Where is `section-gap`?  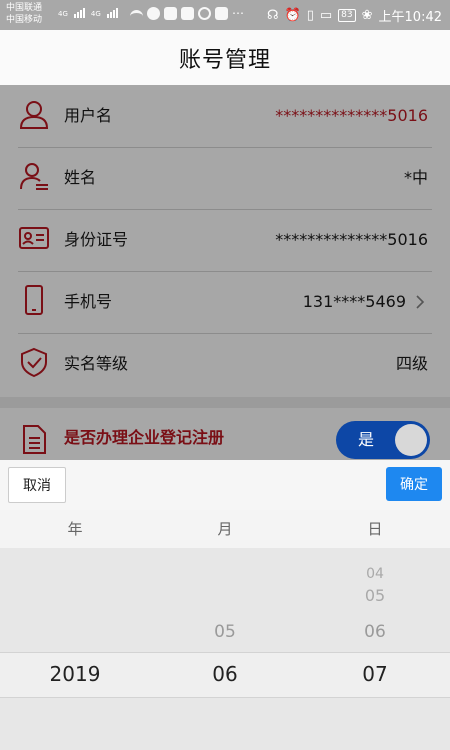 section-gap is located at coordinates (225, 402).